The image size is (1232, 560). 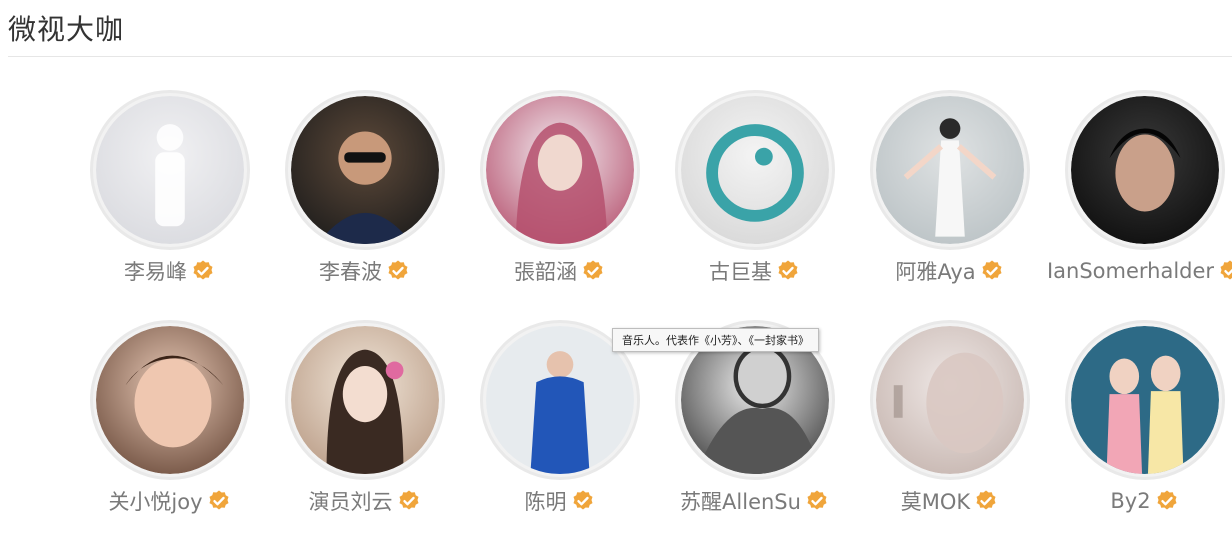 I want to click on user-name: 李春波, so click(x=350, y=271).